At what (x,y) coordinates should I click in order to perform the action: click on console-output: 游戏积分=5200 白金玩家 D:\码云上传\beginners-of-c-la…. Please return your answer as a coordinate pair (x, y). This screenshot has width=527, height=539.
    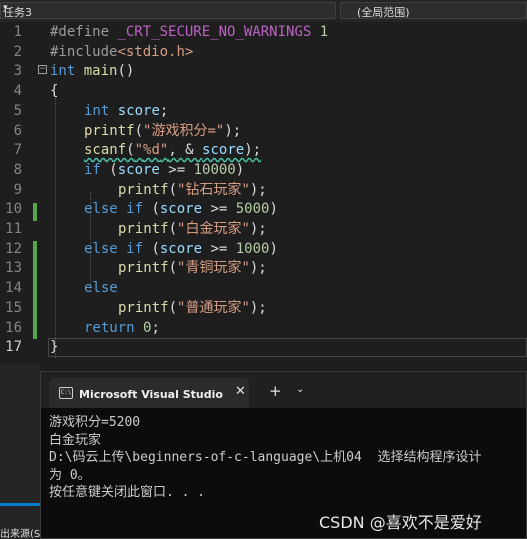
    Looking at the image, I should click on (288, 458).